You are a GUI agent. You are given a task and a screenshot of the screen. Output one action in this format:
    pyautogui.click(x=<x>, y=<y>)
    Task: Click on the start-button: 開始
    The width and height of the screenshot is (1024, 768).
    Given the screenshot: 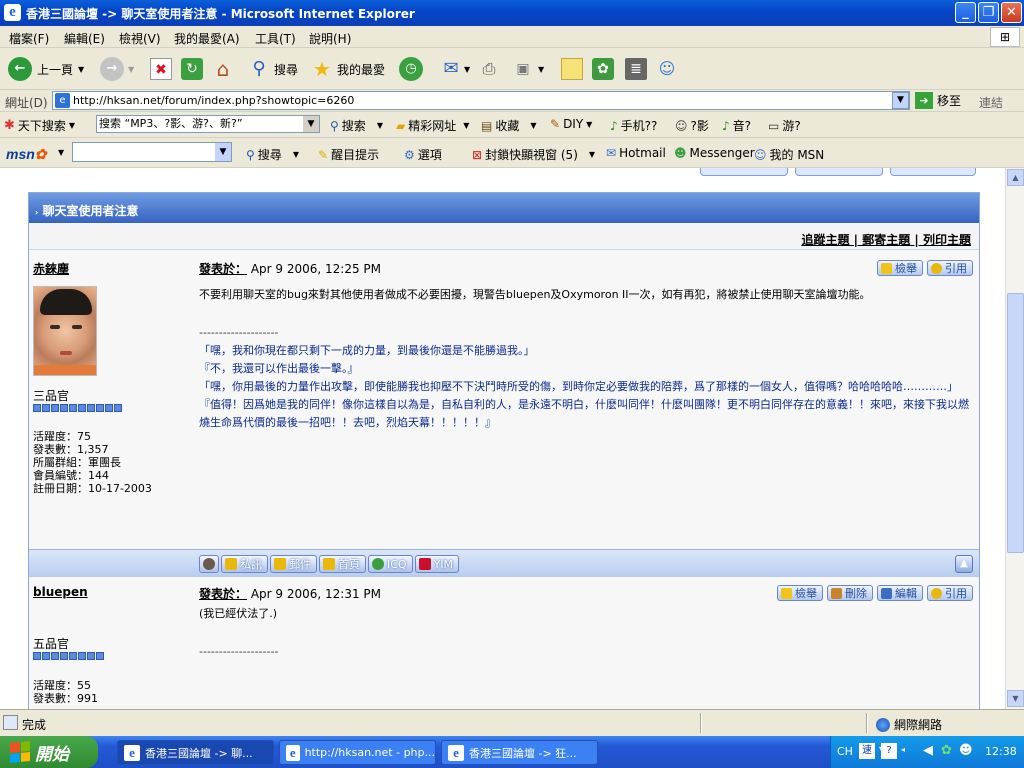 What is the action you would take?
    pyautogui.click(x=49, y=752)
    